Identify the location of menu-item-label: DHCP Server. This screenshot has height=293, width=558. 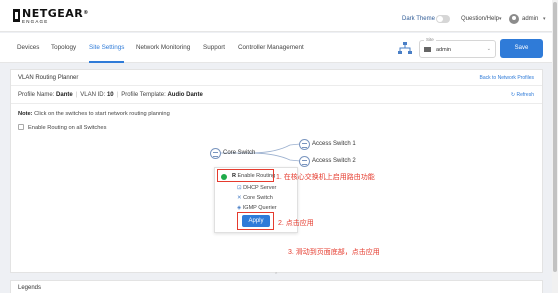
(260, 188).